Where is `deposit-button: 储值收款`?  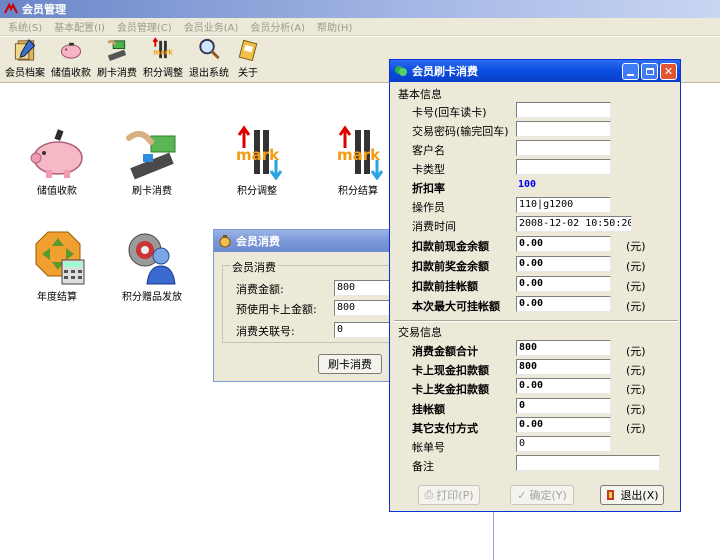 deposit-button: 储值收款 is located at coordinates (71, 60).